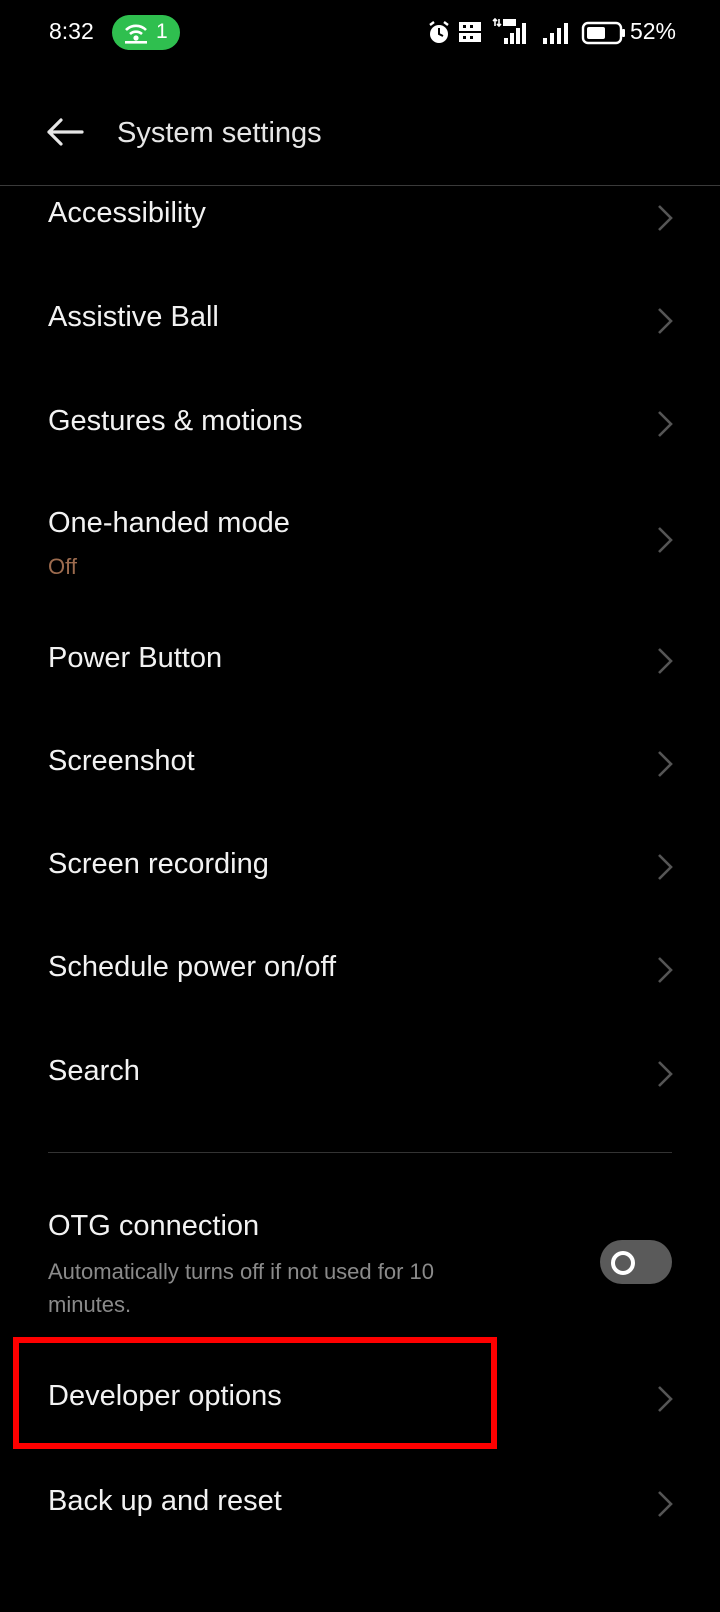 Image resolution: width=720 pixels, height=1612 pixels. Describe the element at coordinates (360, 762) in the screenshot. I see `settings-item-screenshot: Screenshot` at that location.